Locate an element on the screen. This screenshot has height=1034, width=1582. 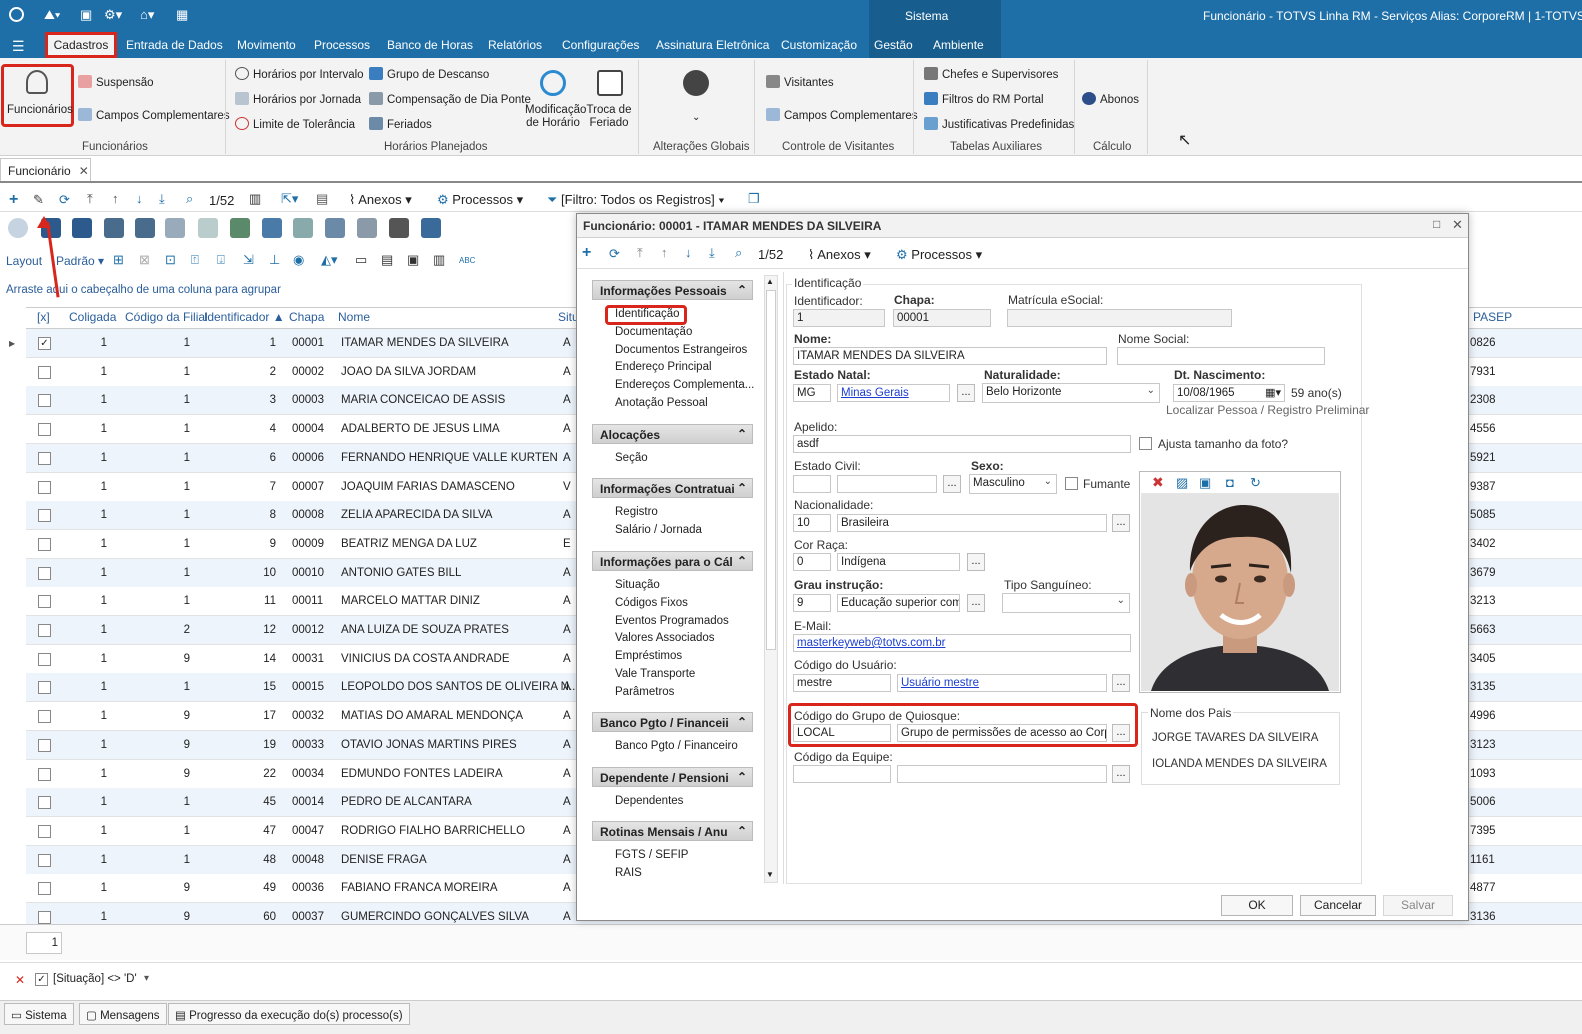
dialog-first-icon: ⤒ is located at coordinates (640, 253).